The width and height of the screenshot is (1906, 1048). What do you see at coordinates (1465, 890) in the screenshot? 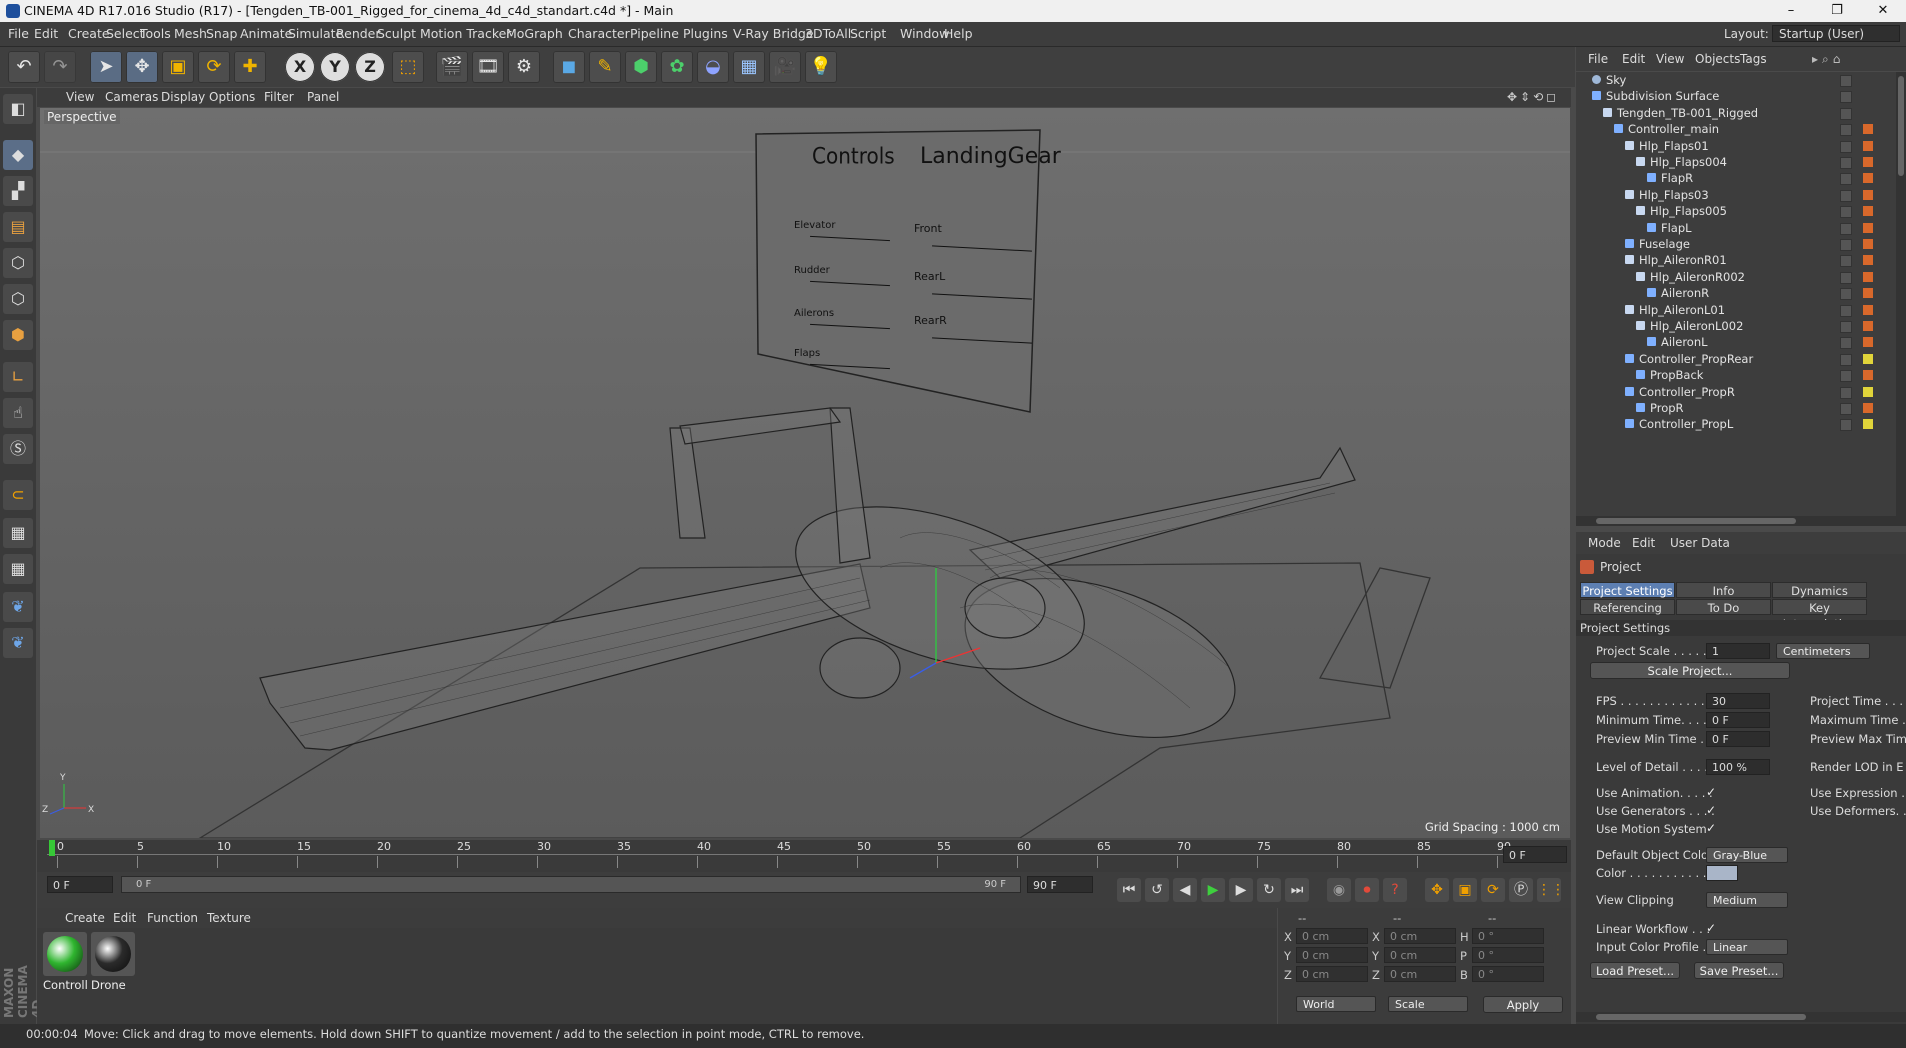
I see `key-scale-icon: ▣` at bounding box center [1465, 890].